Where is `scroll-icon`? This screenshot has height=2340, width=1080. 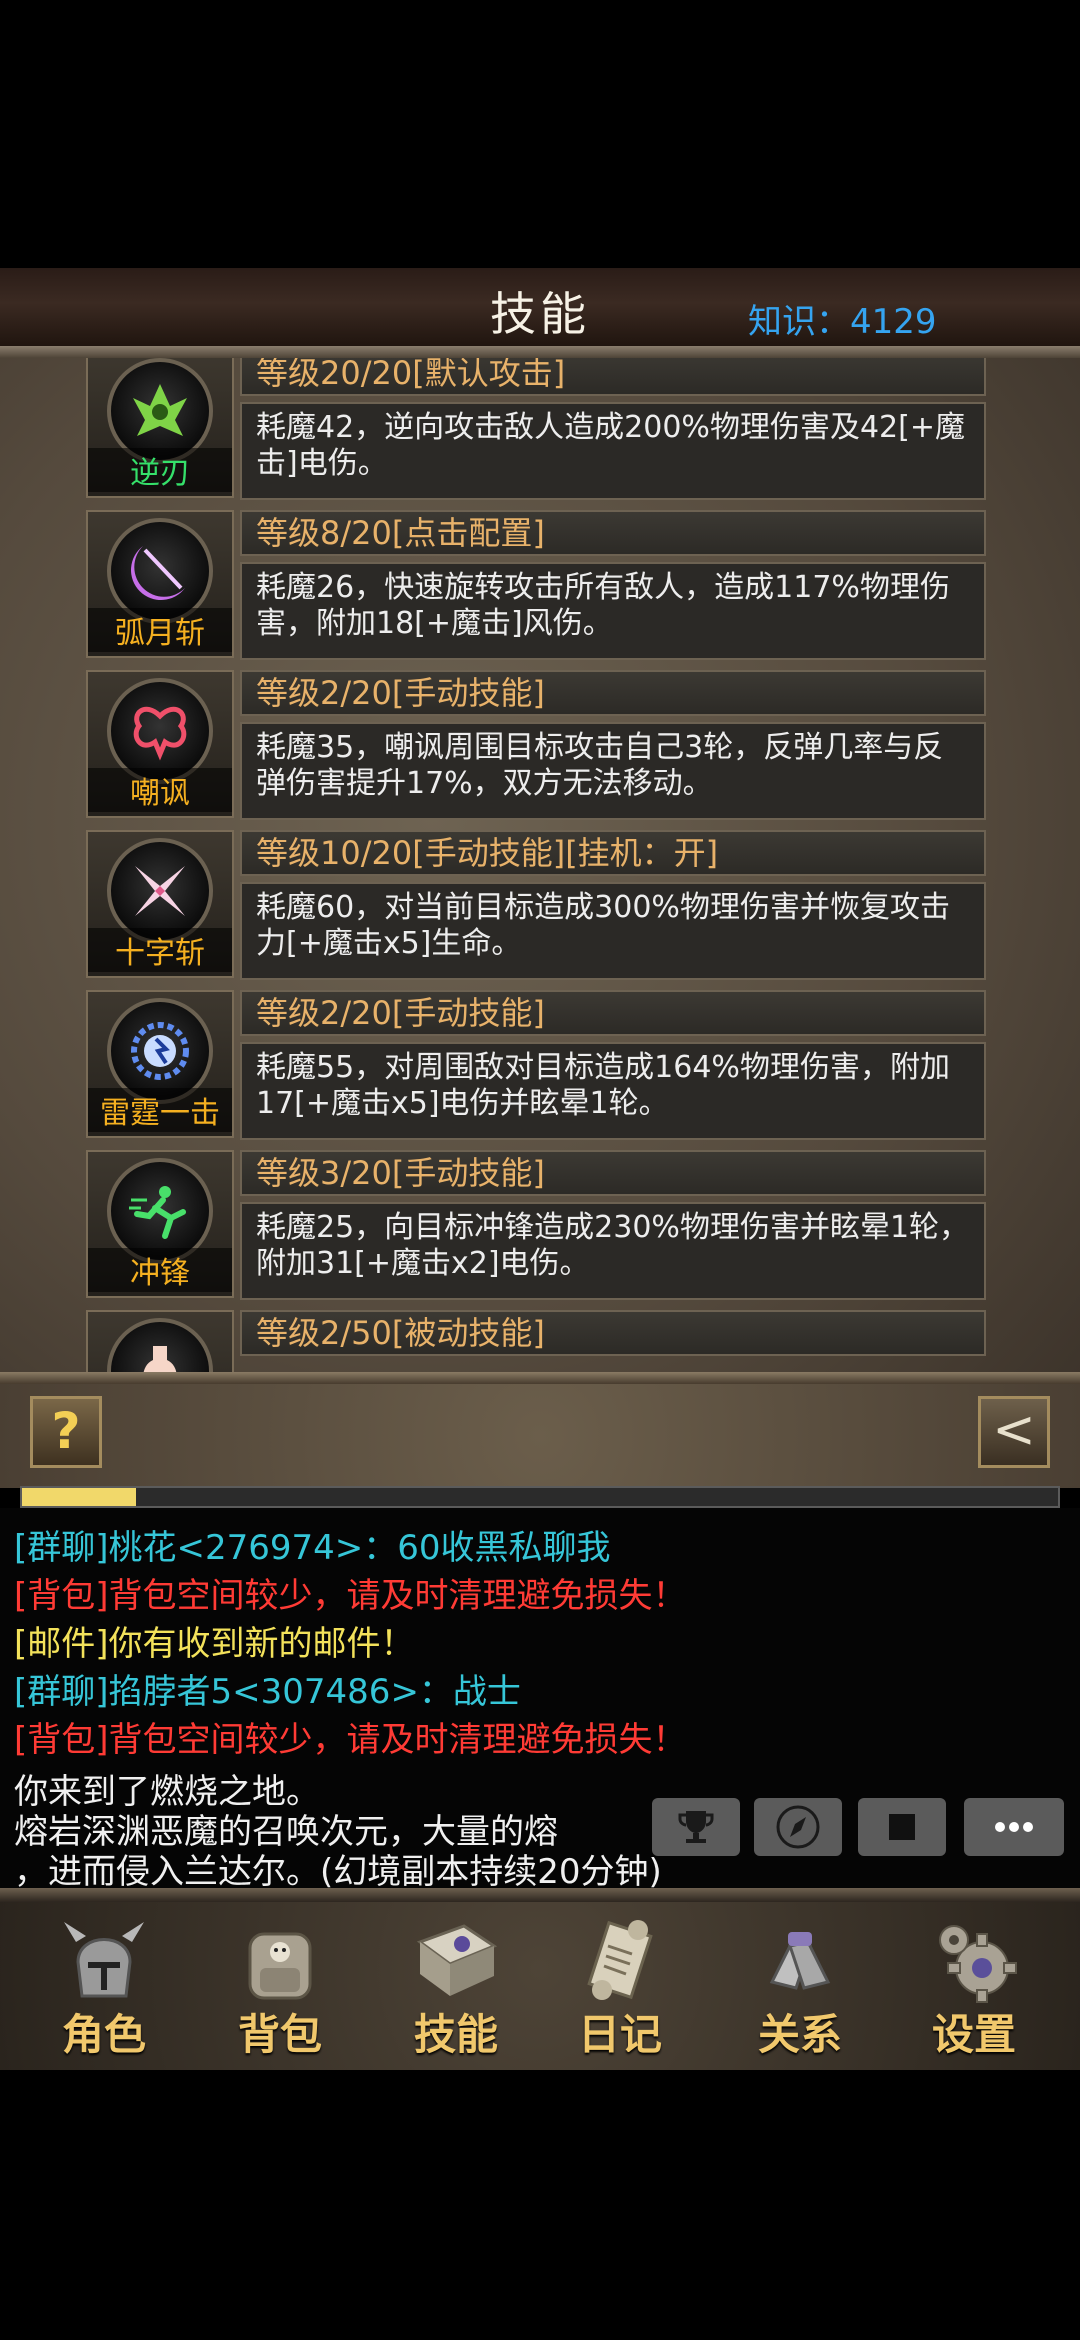
scroll-icon is located at coordinates (620, 1960).